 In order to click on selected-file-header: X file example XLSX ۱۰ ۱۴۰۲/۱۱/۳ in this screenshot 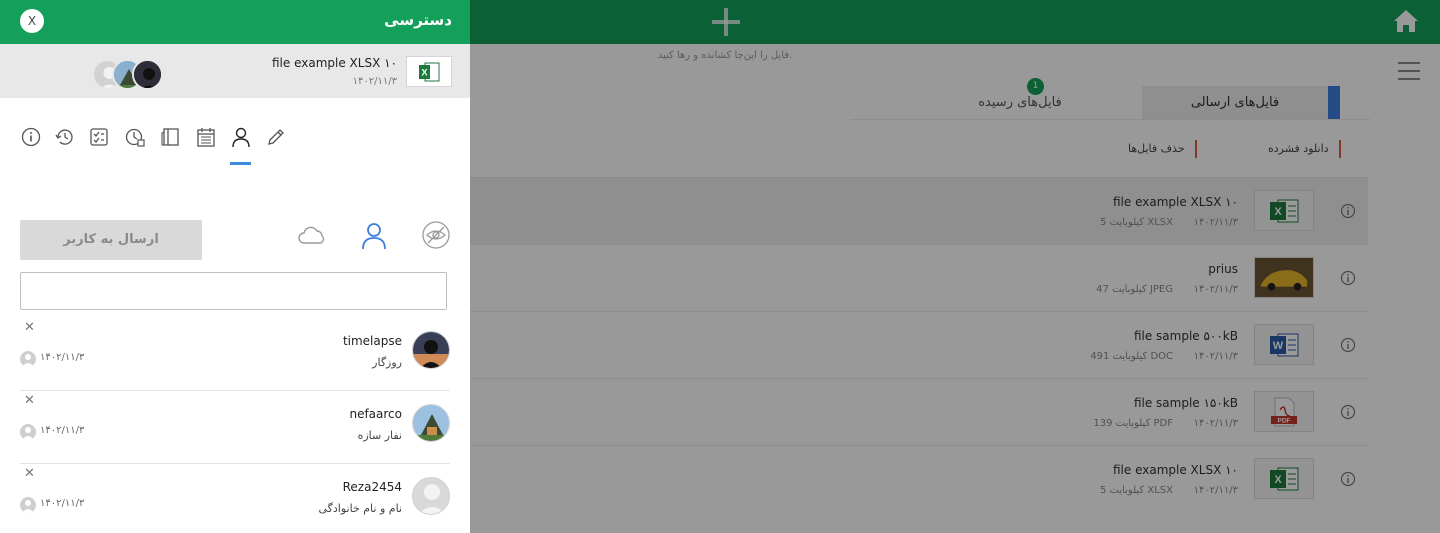, I will do `click(235, 71)`.